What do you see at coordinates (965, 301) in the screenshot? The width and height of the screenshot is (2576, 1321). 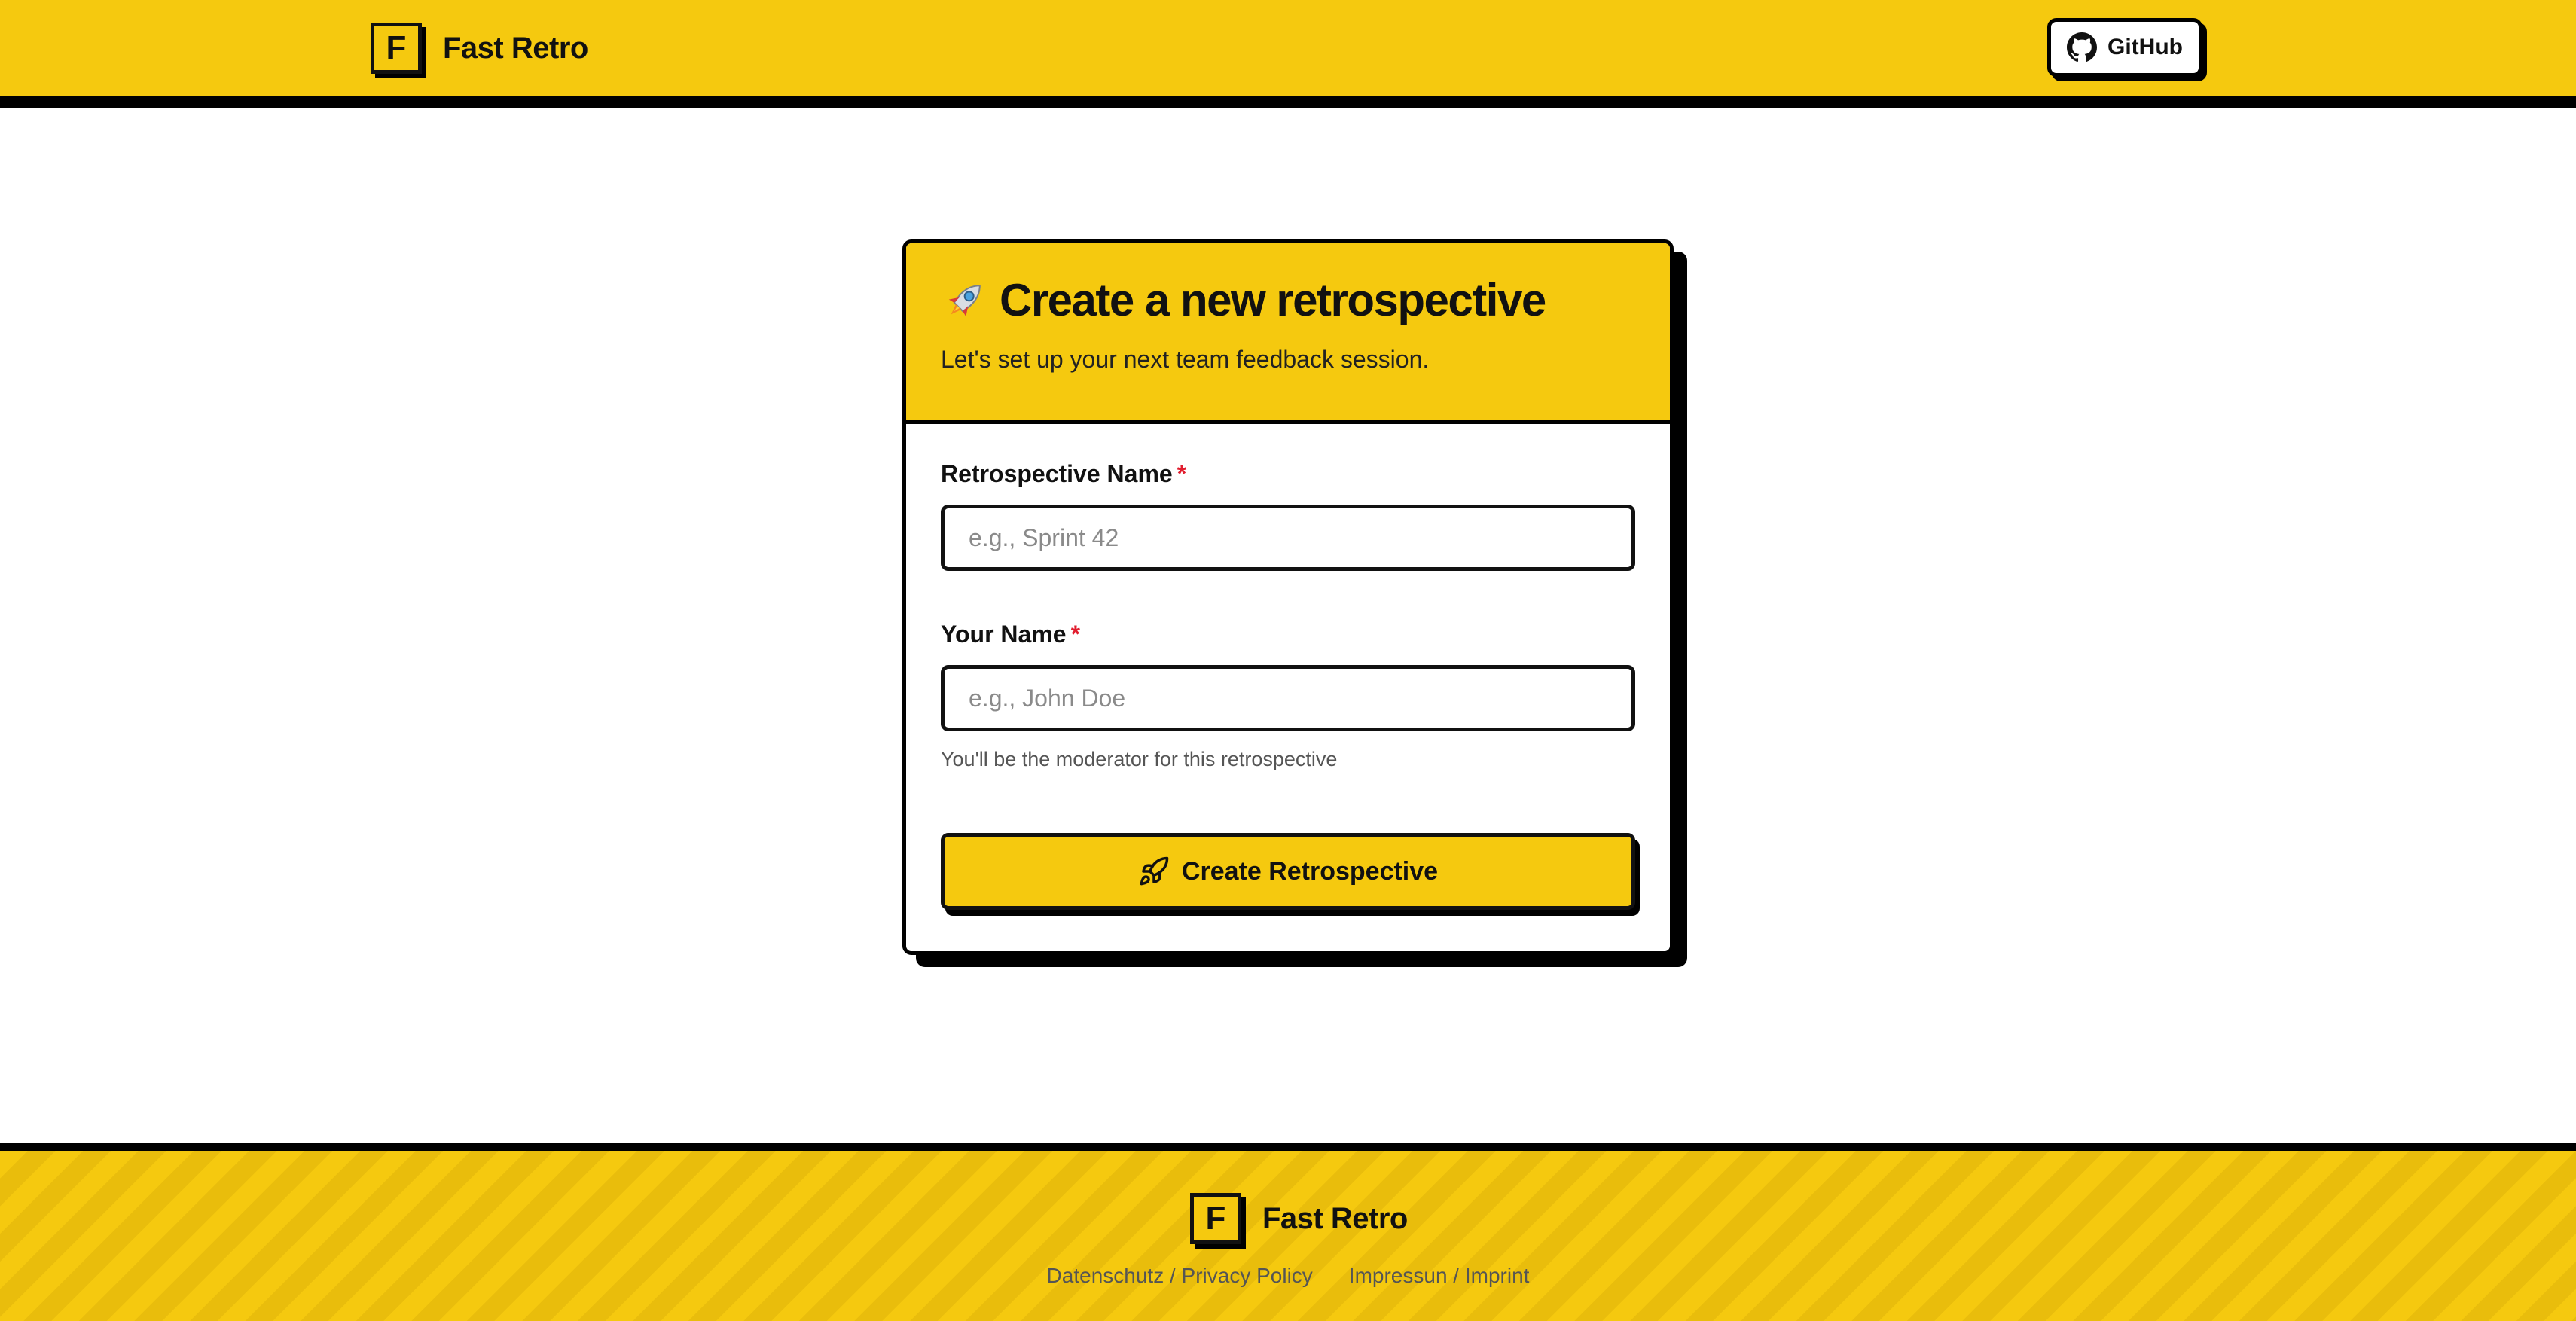 I see `rocket-icon` at bounding box center [965, 301].